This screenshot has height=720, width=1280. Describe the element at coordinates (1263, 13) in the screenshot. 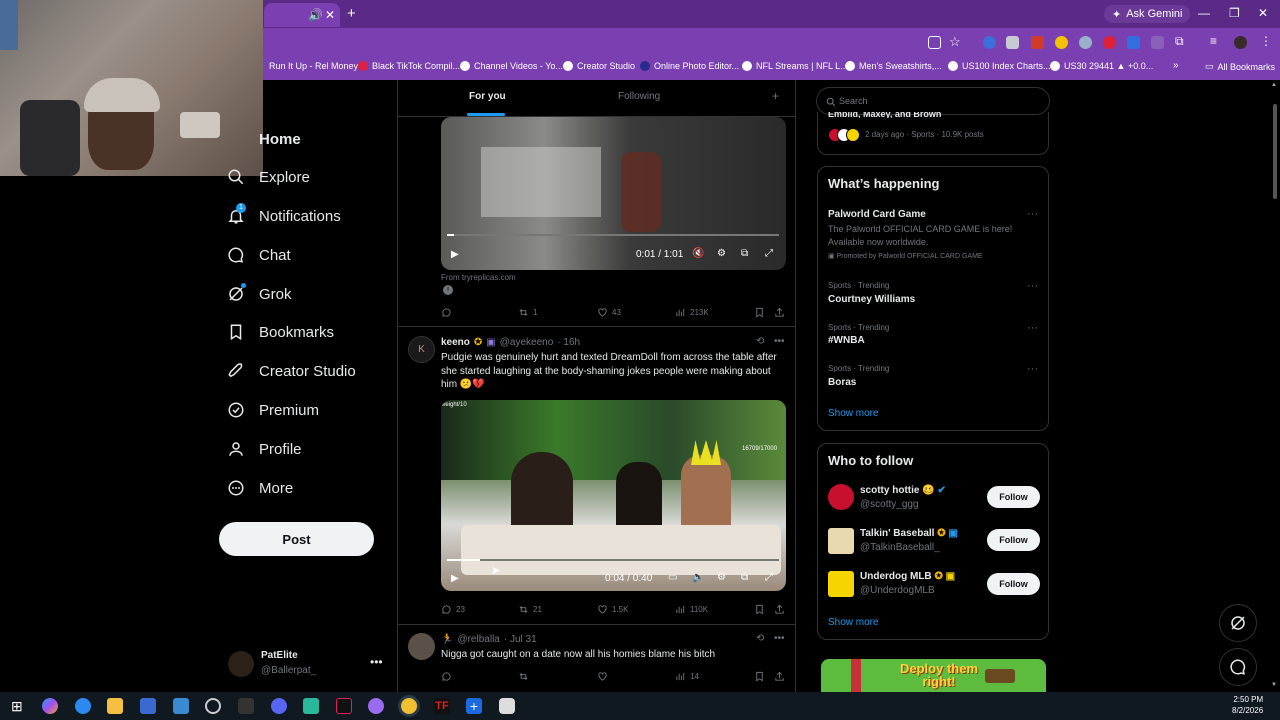

I see `close-window-icon: ✕` at that location.